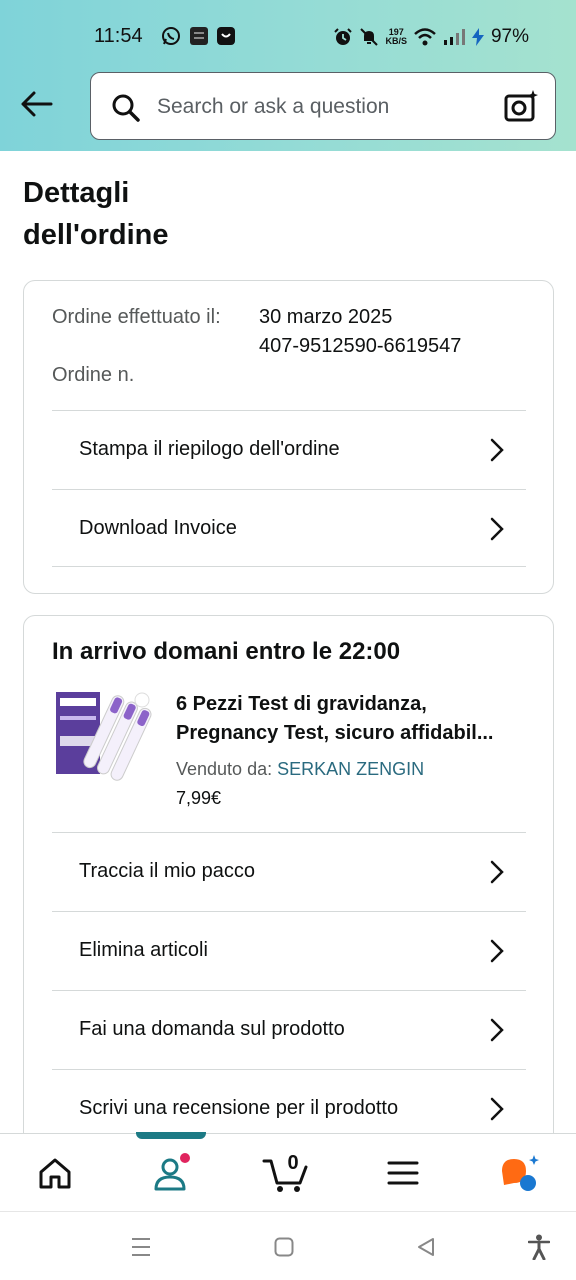  Describe the element at coordinates (293, 1163) in the screenshot. I see `cart-count: 0` at that location.